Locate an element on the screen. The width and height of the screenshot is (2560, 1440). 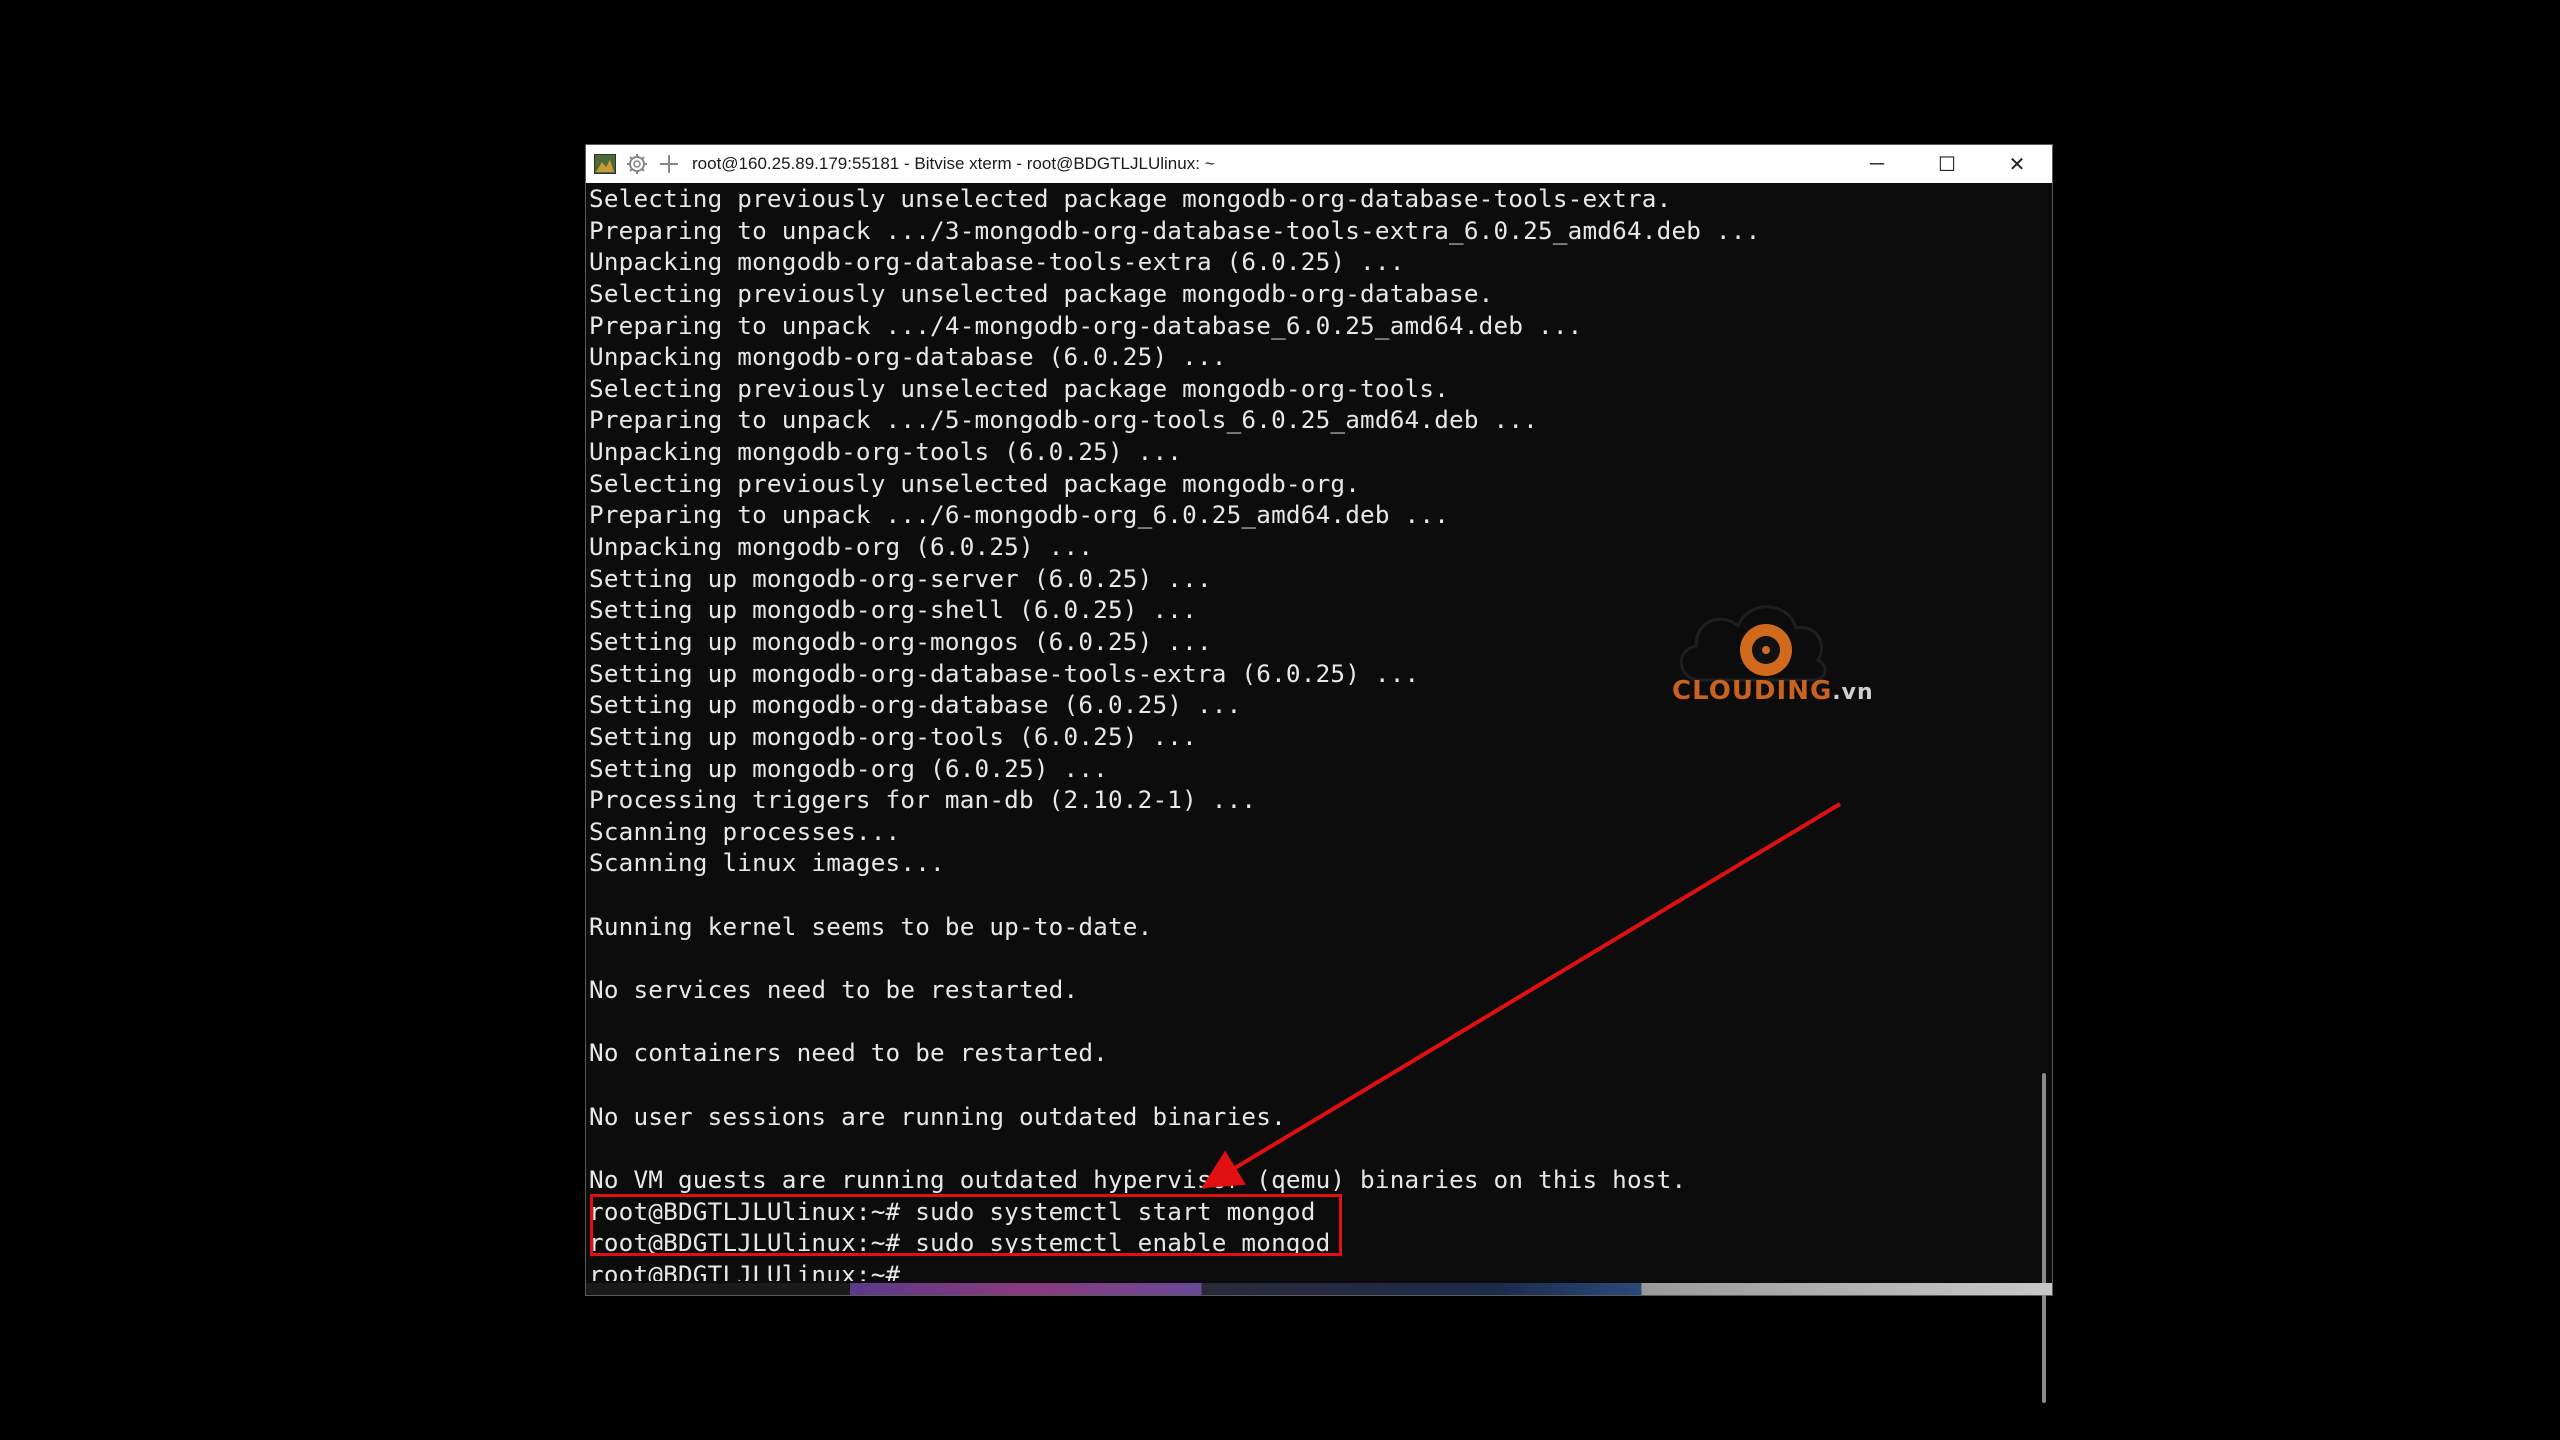
watermark-text: CLOUDING.vn is located at coordinates (1773, 691).